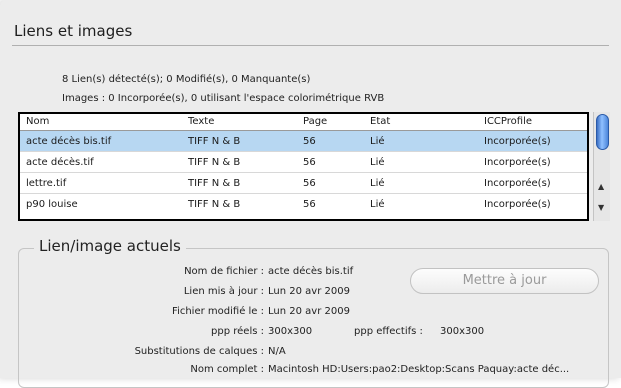 The image size is (621, 388). Describe the element at coordinates (315, 121) in the screenshot. I see `column-header-page: Page` at that location.